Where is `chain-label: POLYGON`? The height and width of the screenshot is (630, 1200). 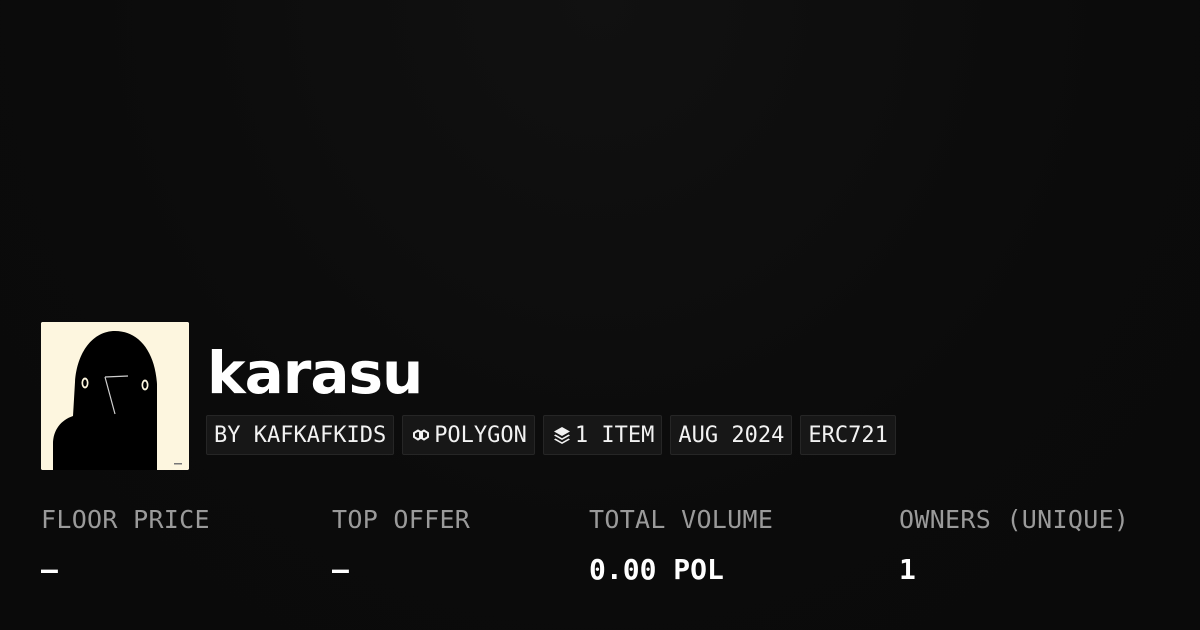
chain-label: POLYGON is located at coordinates (480, 435).